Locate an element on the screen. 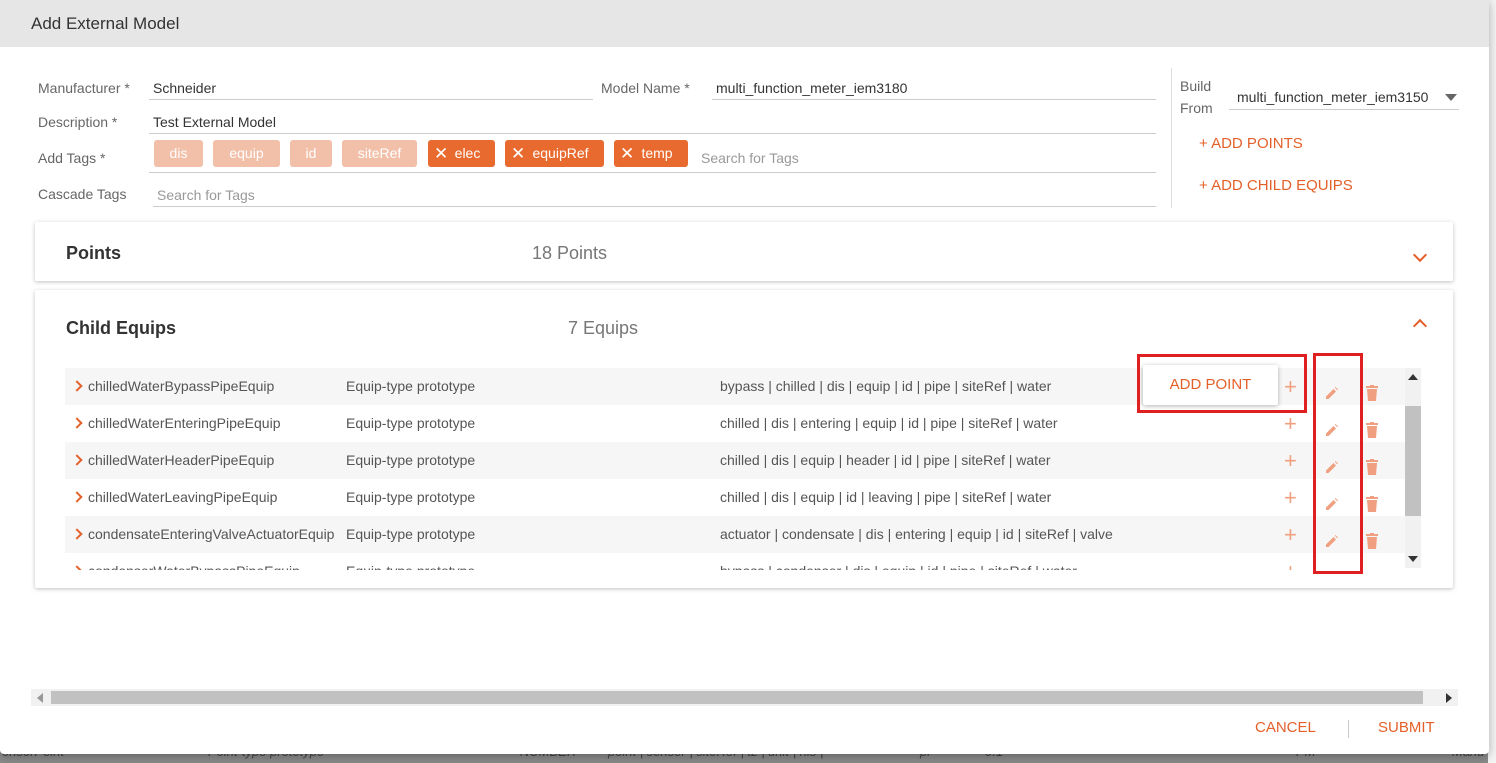 The width and height of the screenshot is (1496, 763). add-child-equips-button: + ADD CHILD EQUIPS is located at coordinates (1276, 185).